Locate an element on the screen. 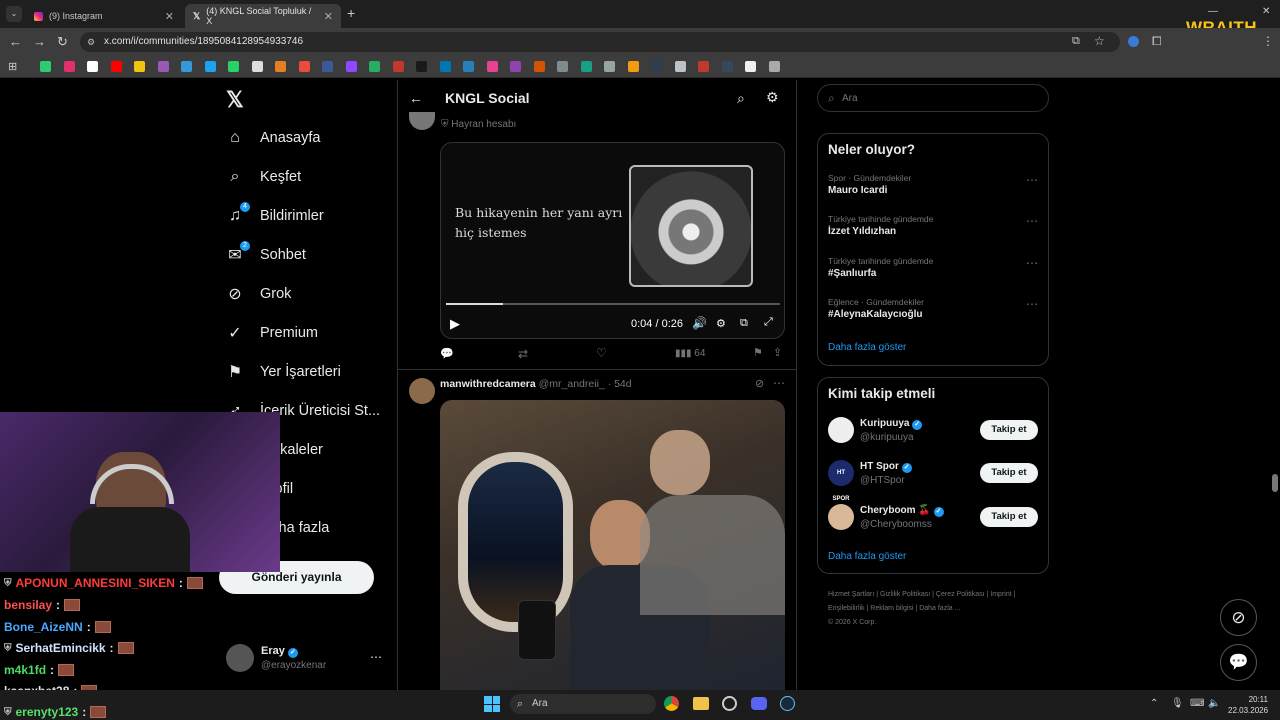 This screenshot has width=1280, height=720. x-logo-icon: 𝕏 is located at coordinates (235, 100).